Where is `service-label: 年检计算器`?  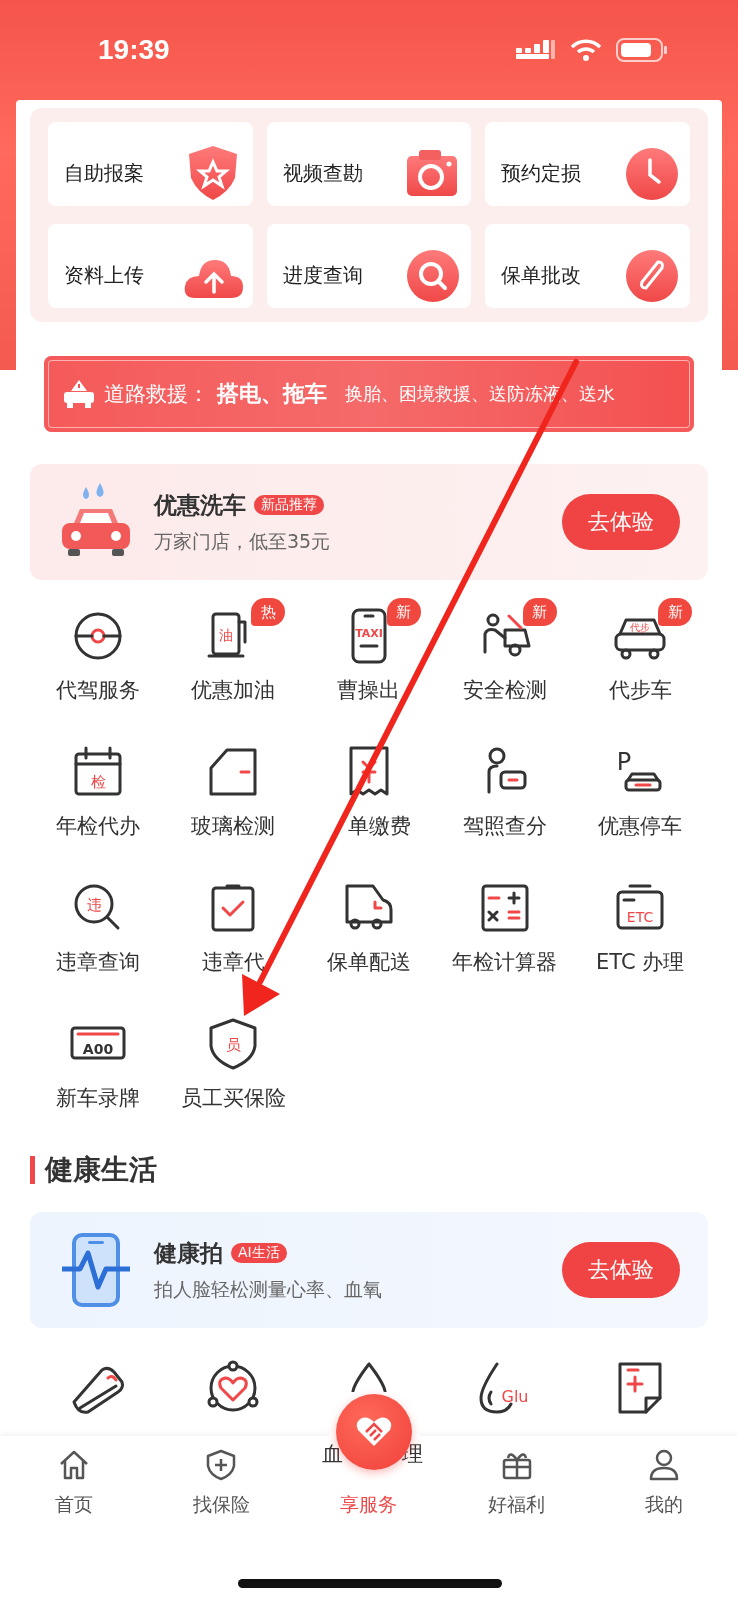 service-label: 年检计算器 is located at coordinates (505, 962).